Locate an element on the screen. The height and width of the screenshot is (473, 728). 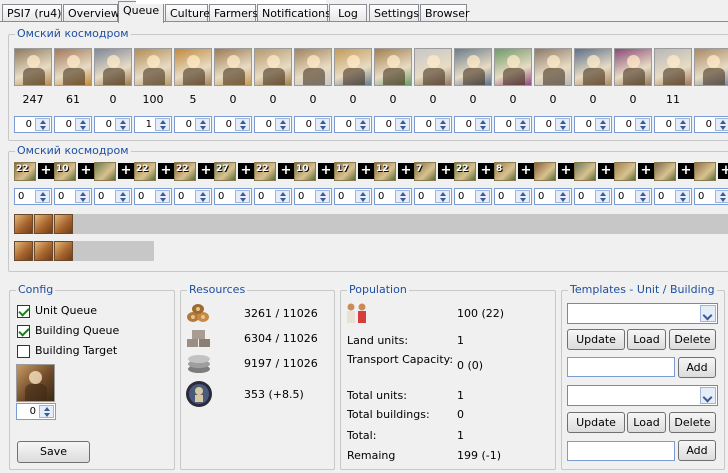
building-template-select is located at coordinates (642, 395).